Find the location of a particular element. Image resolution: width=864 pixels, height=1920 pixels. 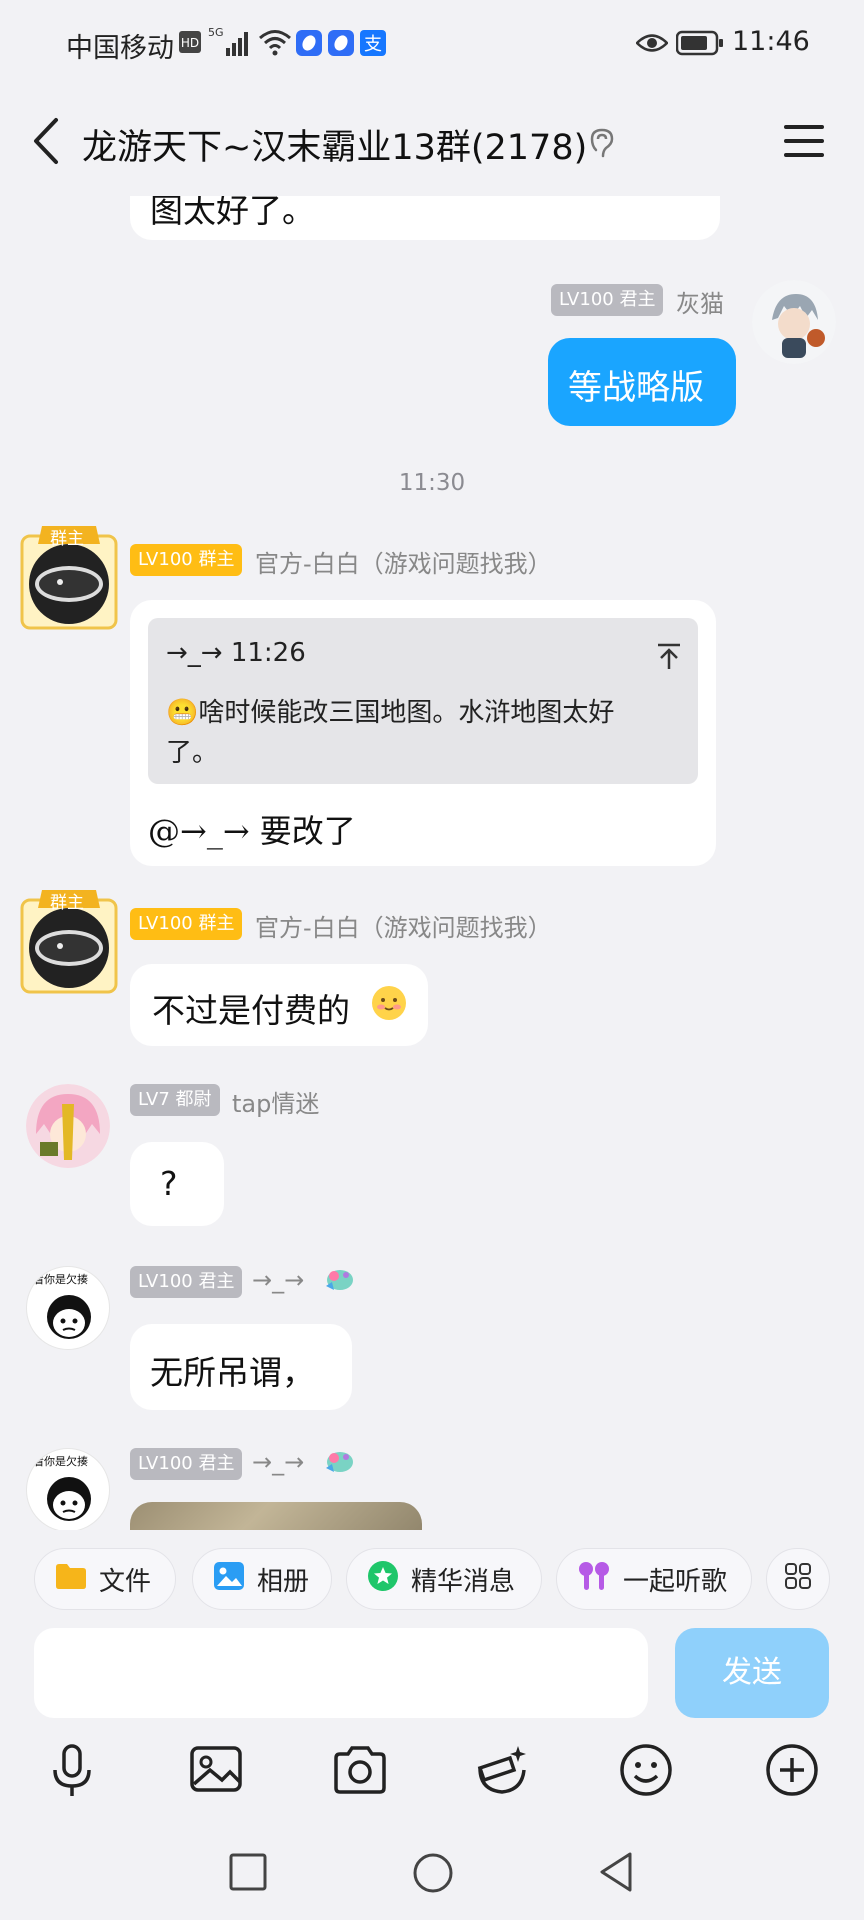

message-bubble-self: 等战略版 is located at coordinates (642, 382).